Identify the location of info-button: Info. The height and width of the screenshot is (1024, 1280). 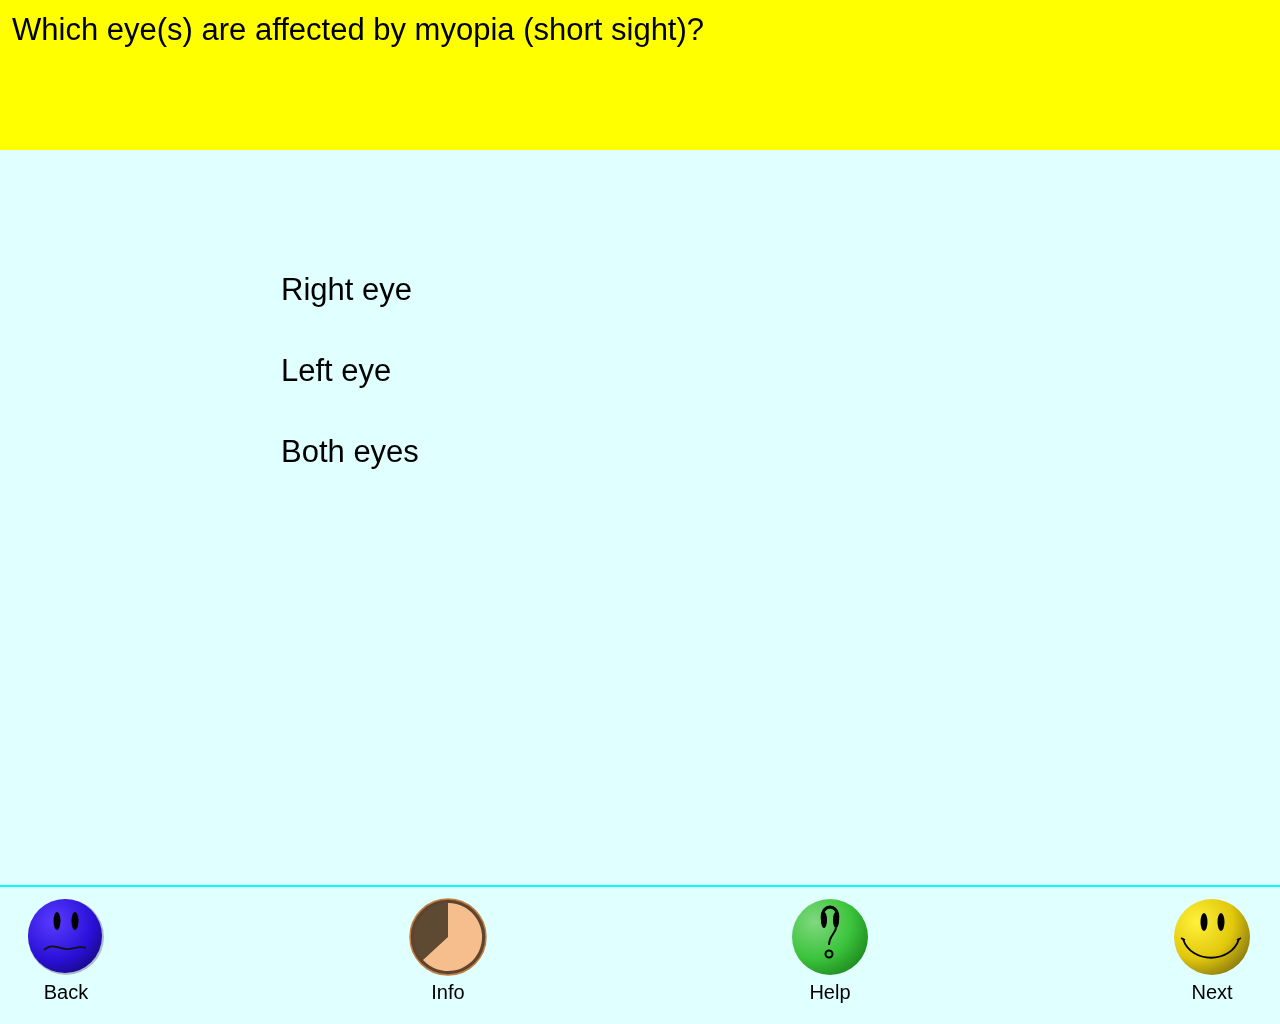
(448, 954).